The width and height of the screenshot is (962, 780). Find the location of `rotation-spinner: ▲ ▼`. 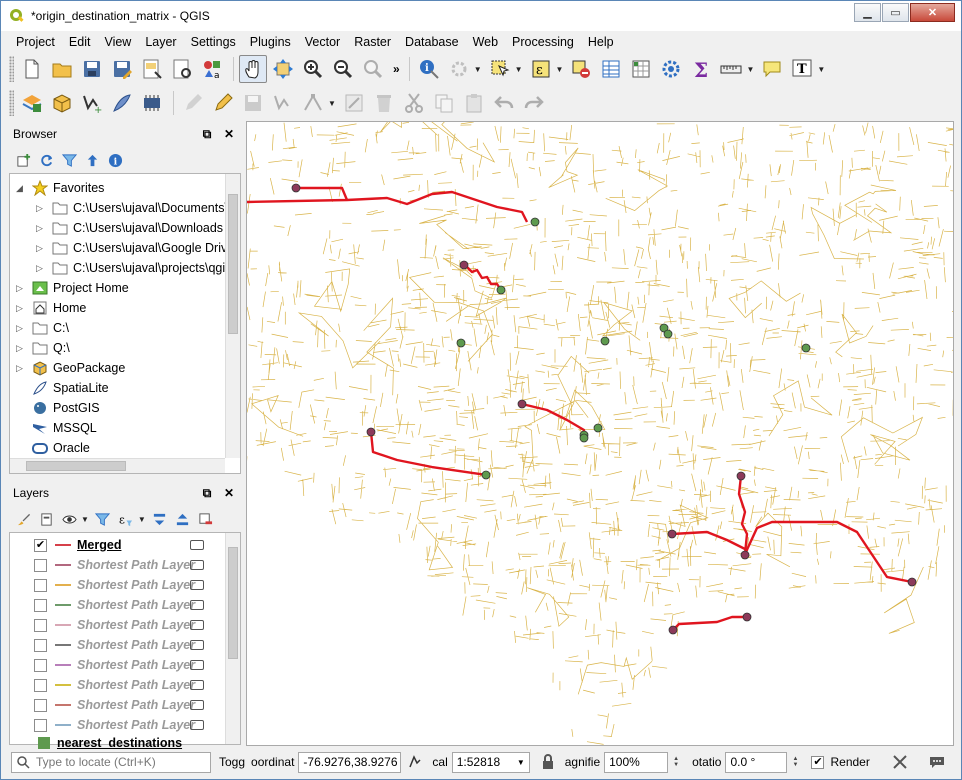

rotation-spinner: ▲ ▼ is located at coordinates (795, 762).